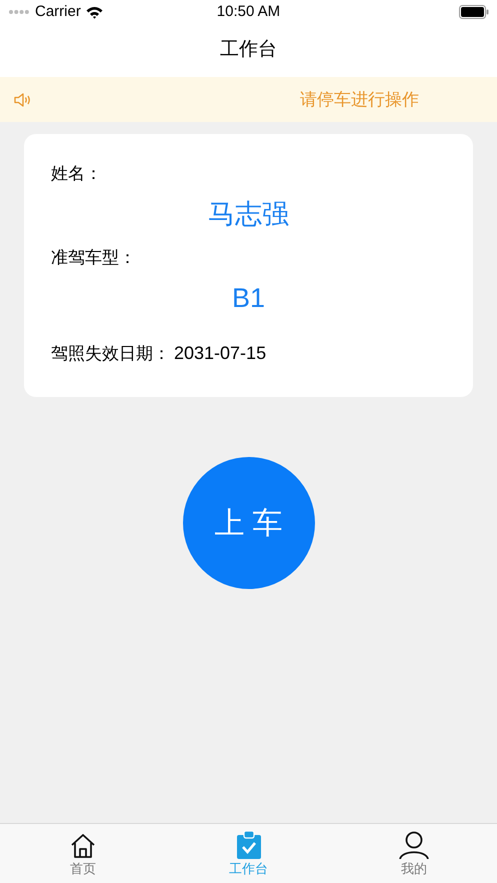  I want to click on tab-item: 首页, so click(83, 853).